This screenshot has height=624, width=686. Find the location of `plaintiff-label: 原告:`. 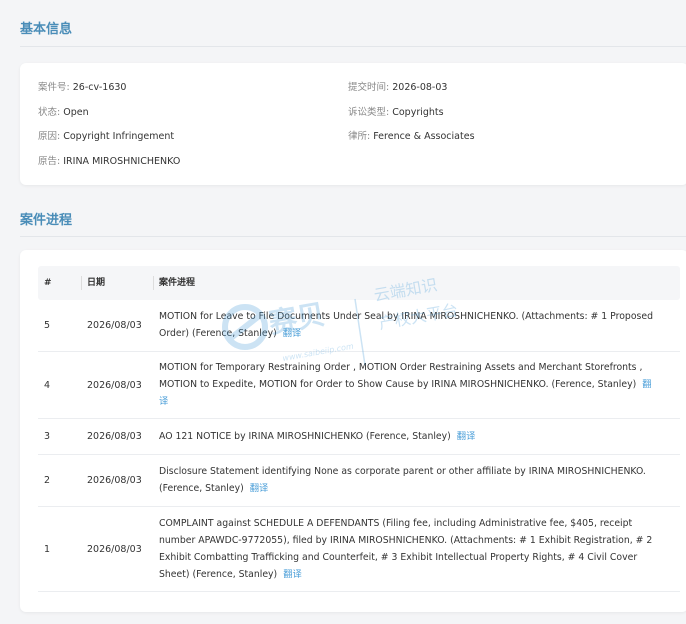

plaintiff-label: 原告: is located at coordinates (49, 161).